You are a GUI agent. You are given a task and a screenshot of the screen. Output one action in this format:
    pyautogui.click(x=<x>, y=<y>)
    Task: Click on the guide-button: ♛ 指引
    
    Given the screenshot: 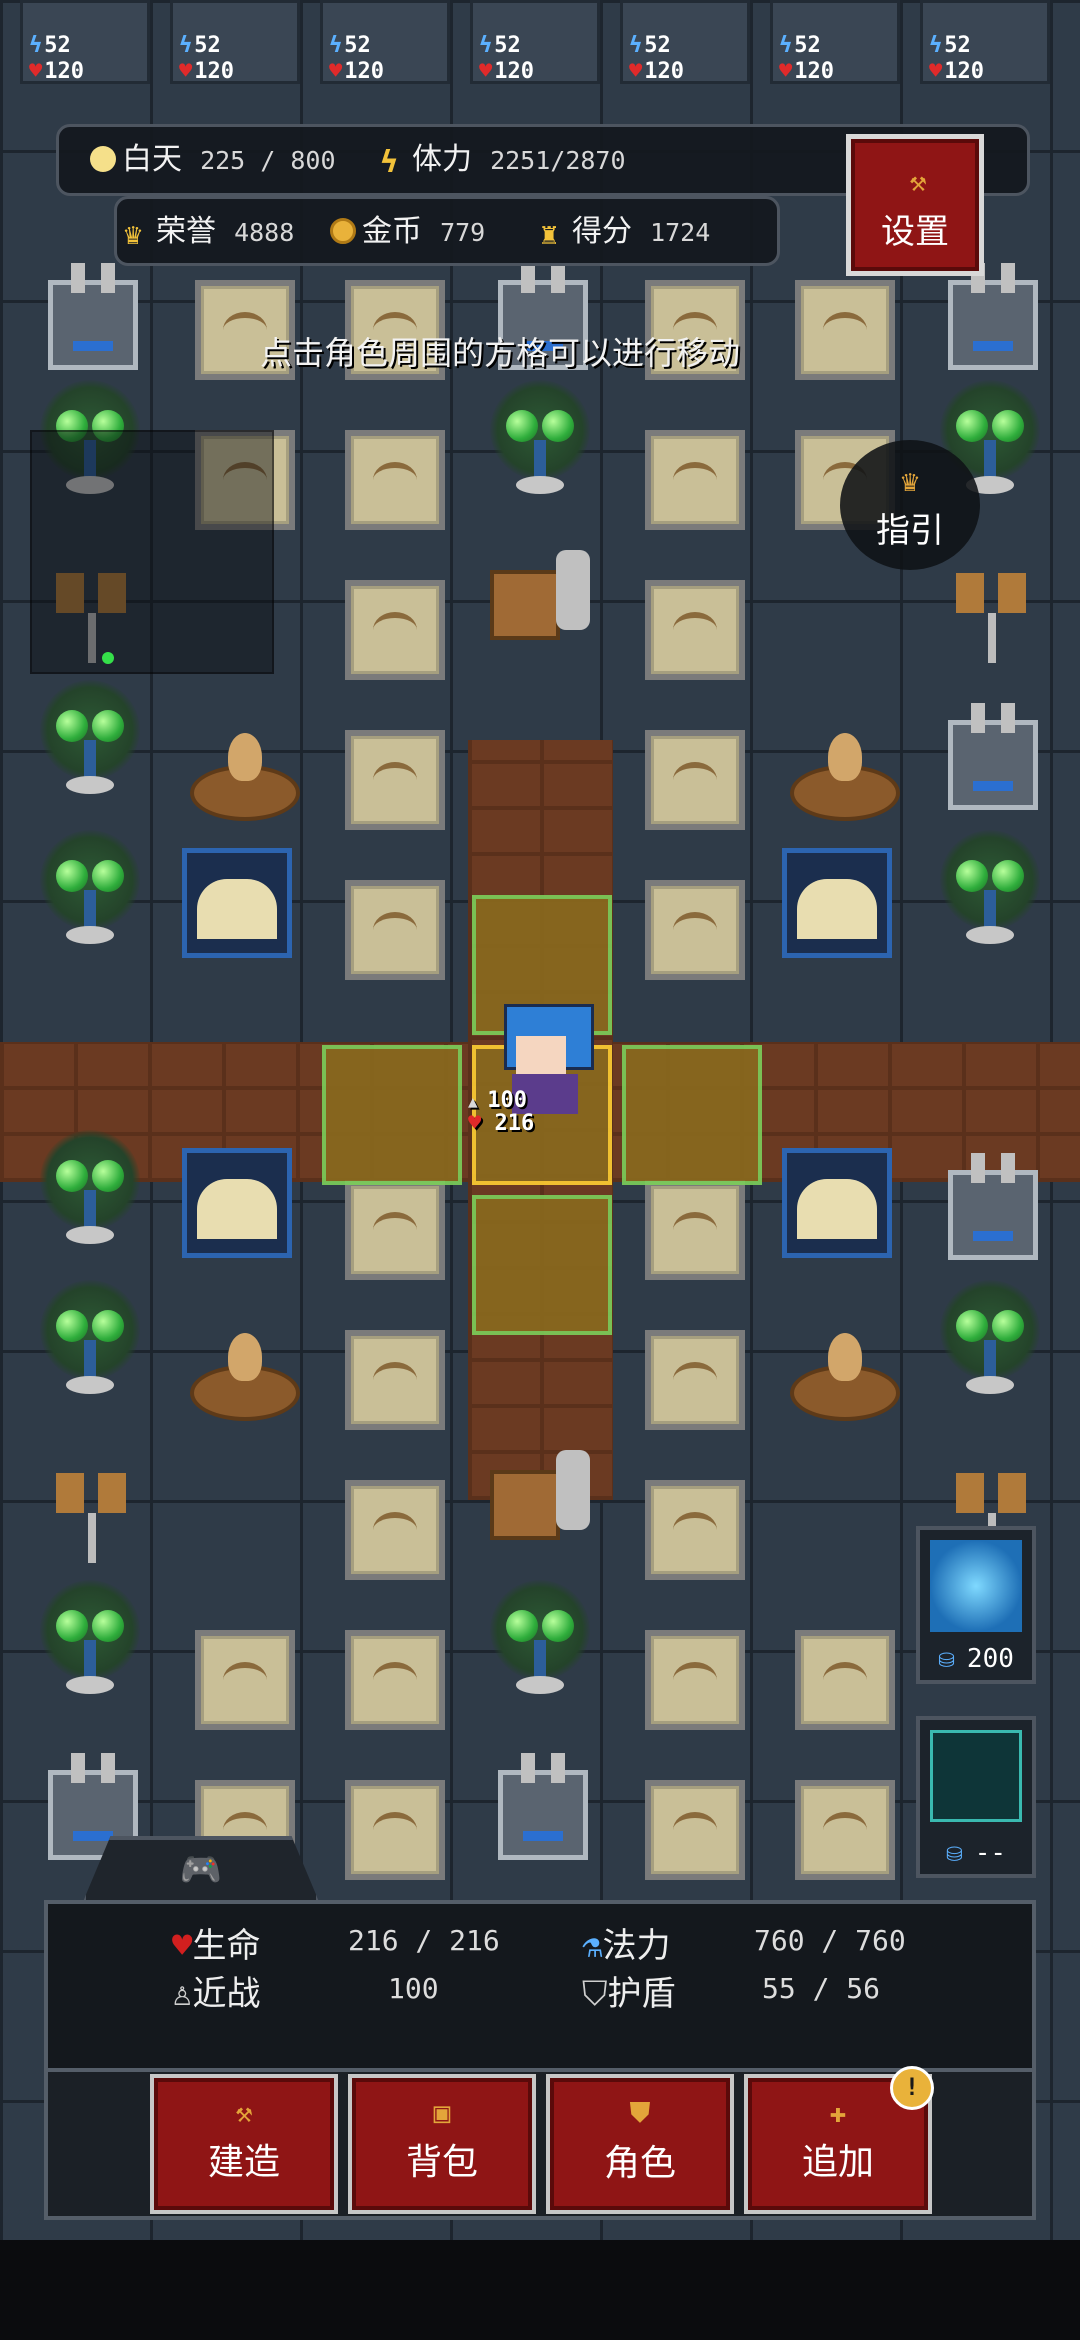 What is the action you would take?
    pyautogui.click(x=910, y=505)
    